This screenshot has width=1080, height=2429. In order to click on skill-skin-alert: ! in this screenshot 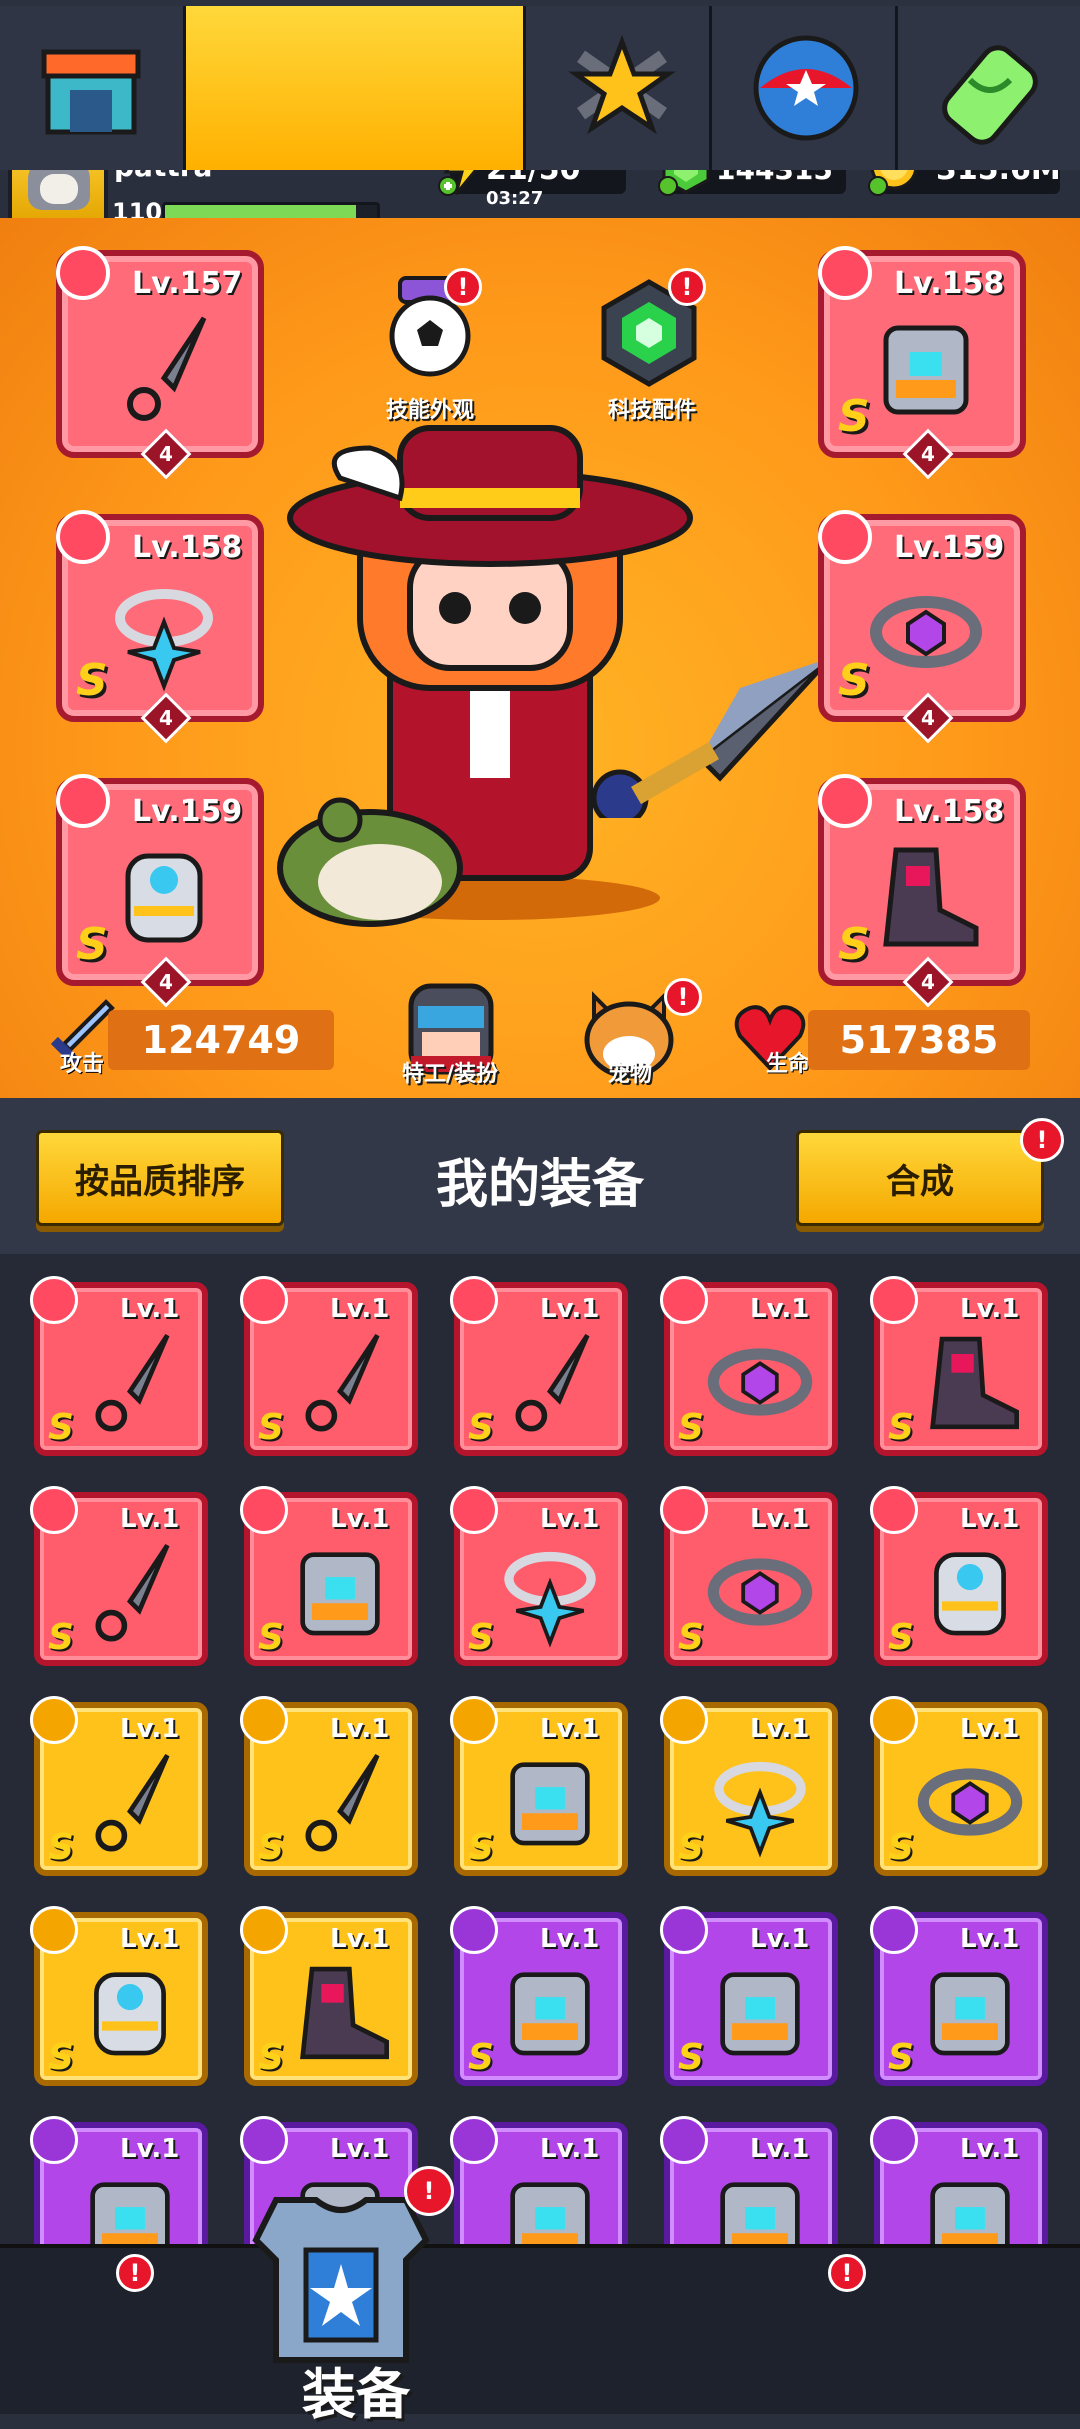, I will do `click(463, 287)`.